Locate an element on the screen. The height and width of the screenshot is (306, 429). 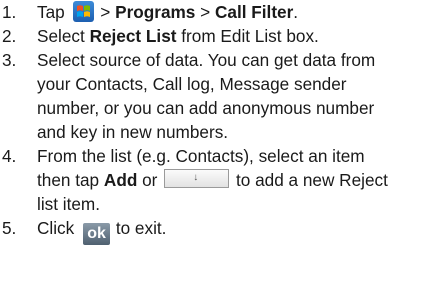
step-number: 3. is located at coordinates (9, 60).